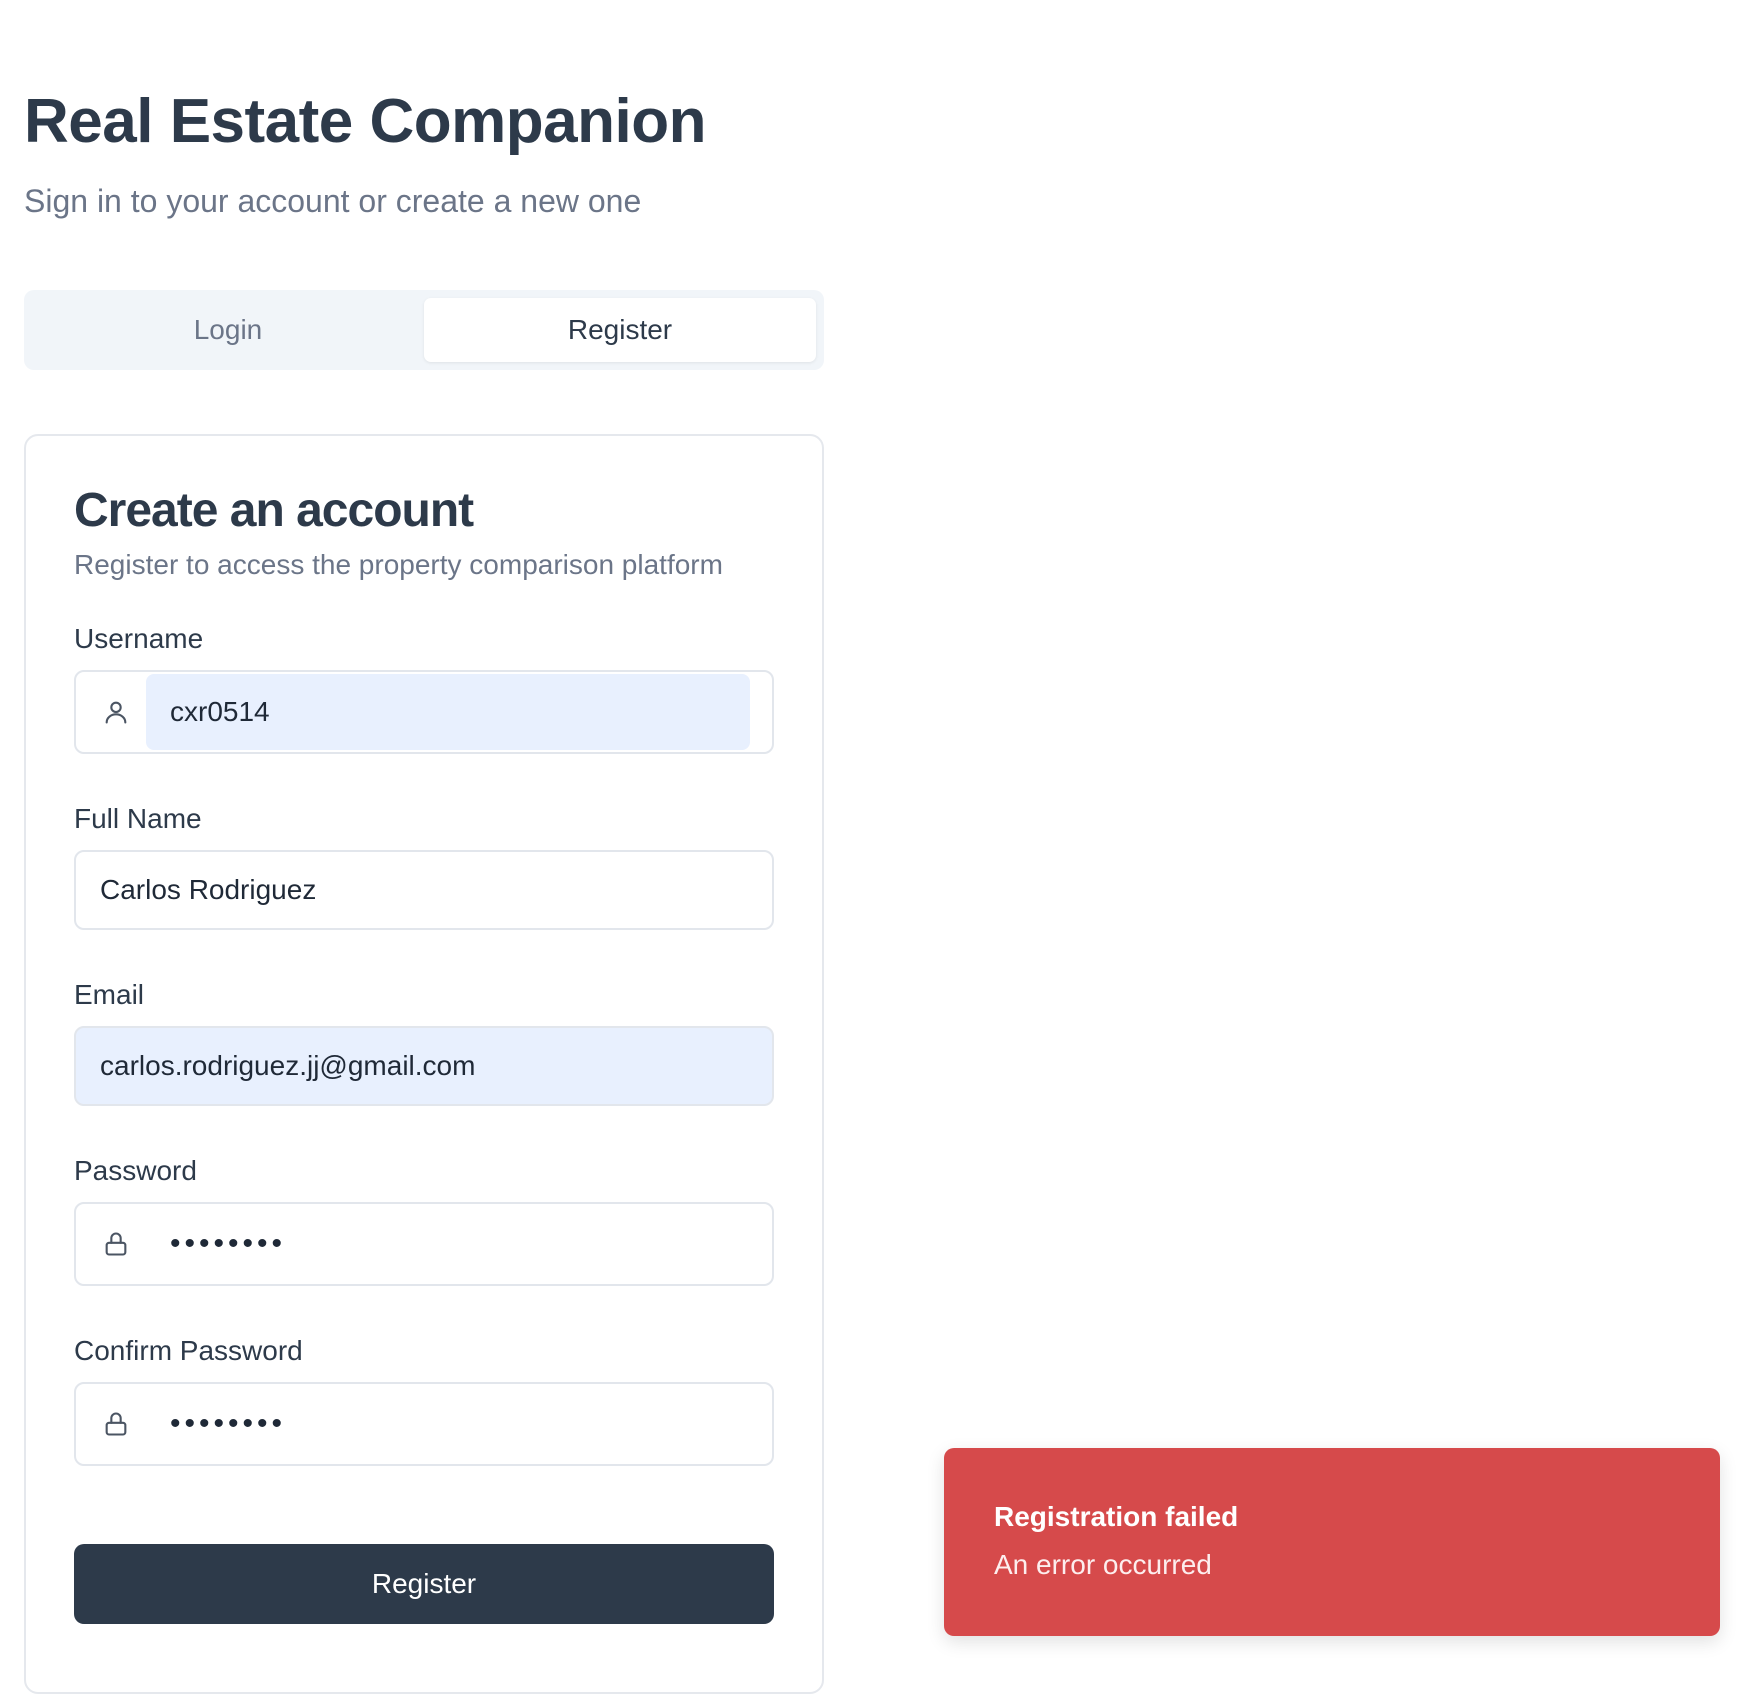  Describe the element at coordinates (448, 712) in the screenshot. I see `username-input` at that location.